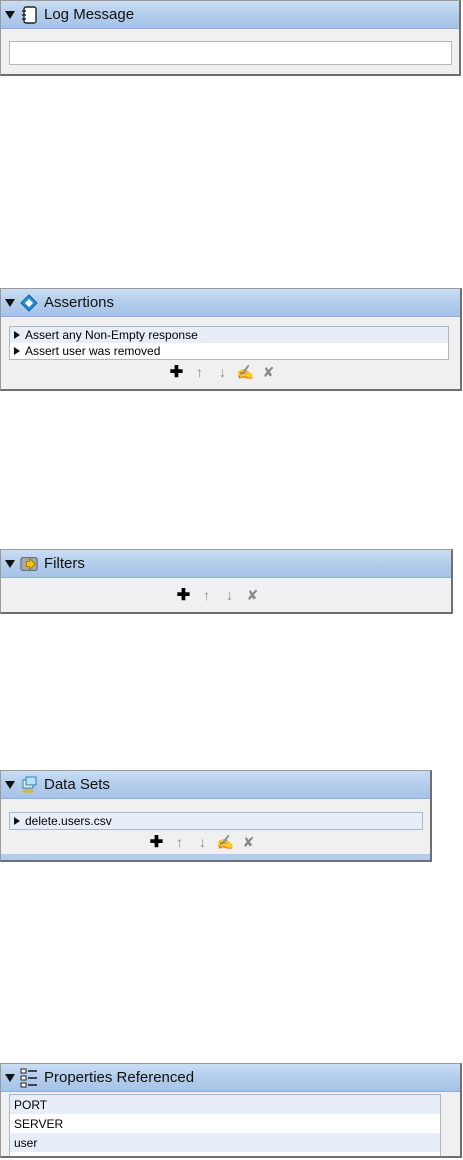 The image size is (463, 1160). I want to click on panel-title: Data Sets, so click(77, 784).